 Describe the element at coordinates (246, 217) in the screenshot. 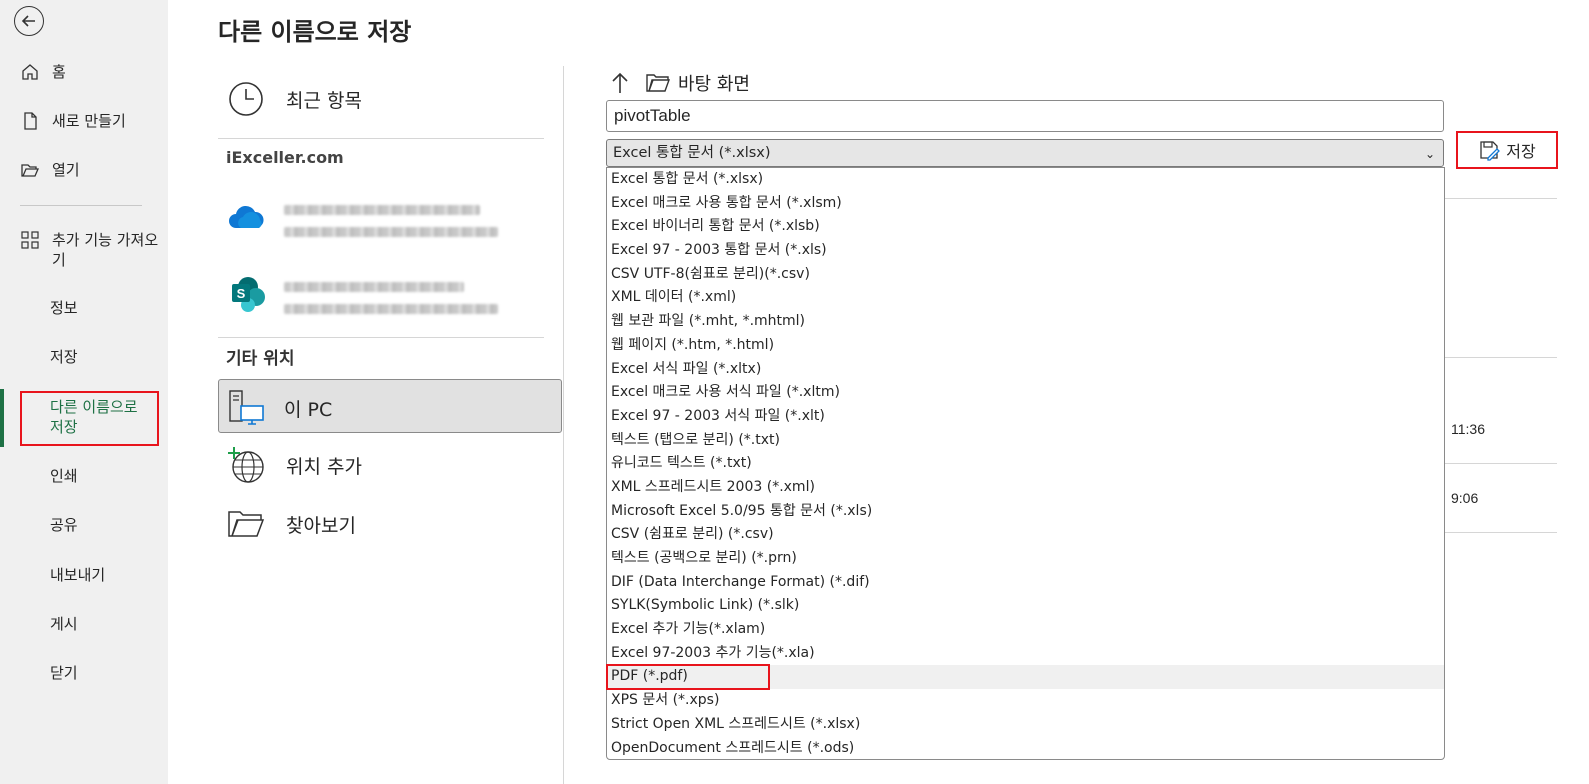

I see `onedrive-cloud-icon` at that location.